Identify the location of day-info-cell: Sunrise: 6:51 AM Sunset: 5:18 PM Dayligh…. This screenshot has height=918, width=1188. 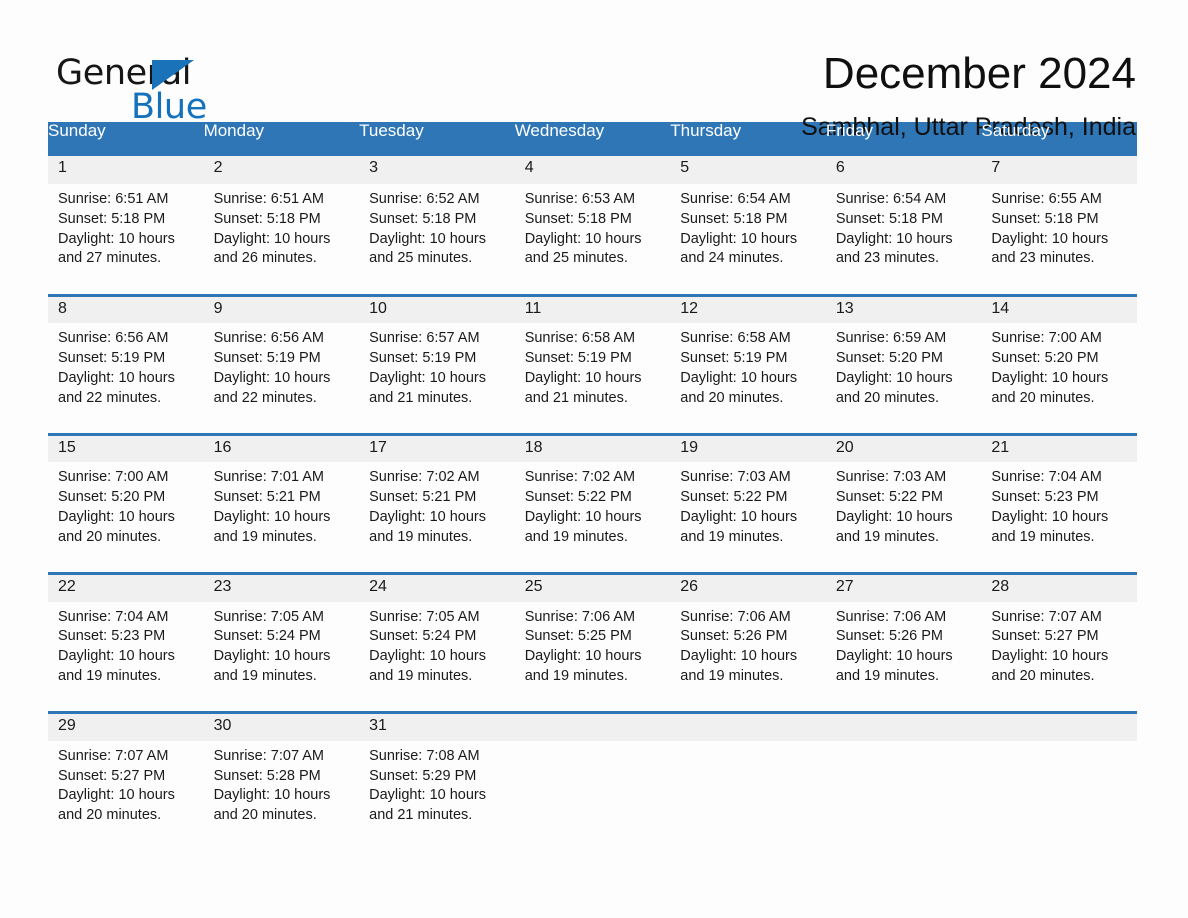
(281, 235).